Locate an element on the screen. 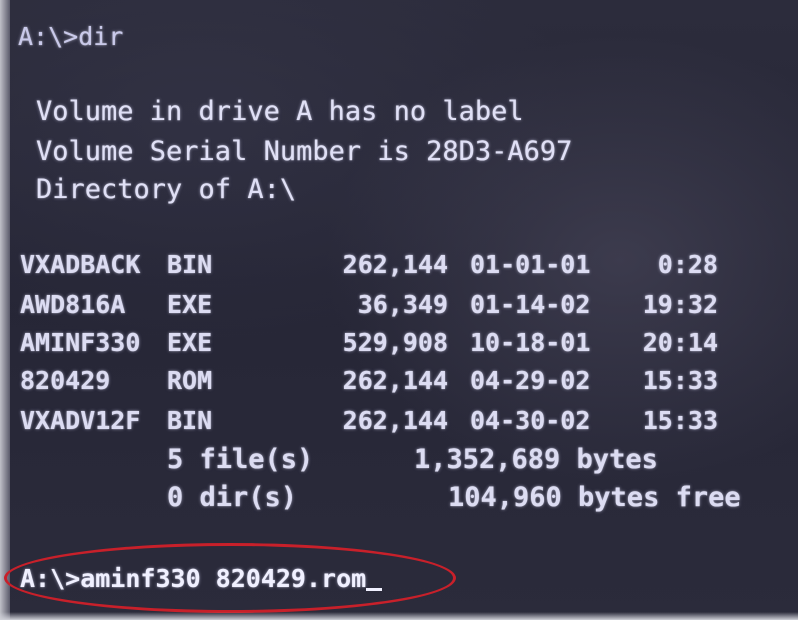 The width and height of the screenshot is (798, 620). file-time: 20:14 is located at coordinates (680, 342).